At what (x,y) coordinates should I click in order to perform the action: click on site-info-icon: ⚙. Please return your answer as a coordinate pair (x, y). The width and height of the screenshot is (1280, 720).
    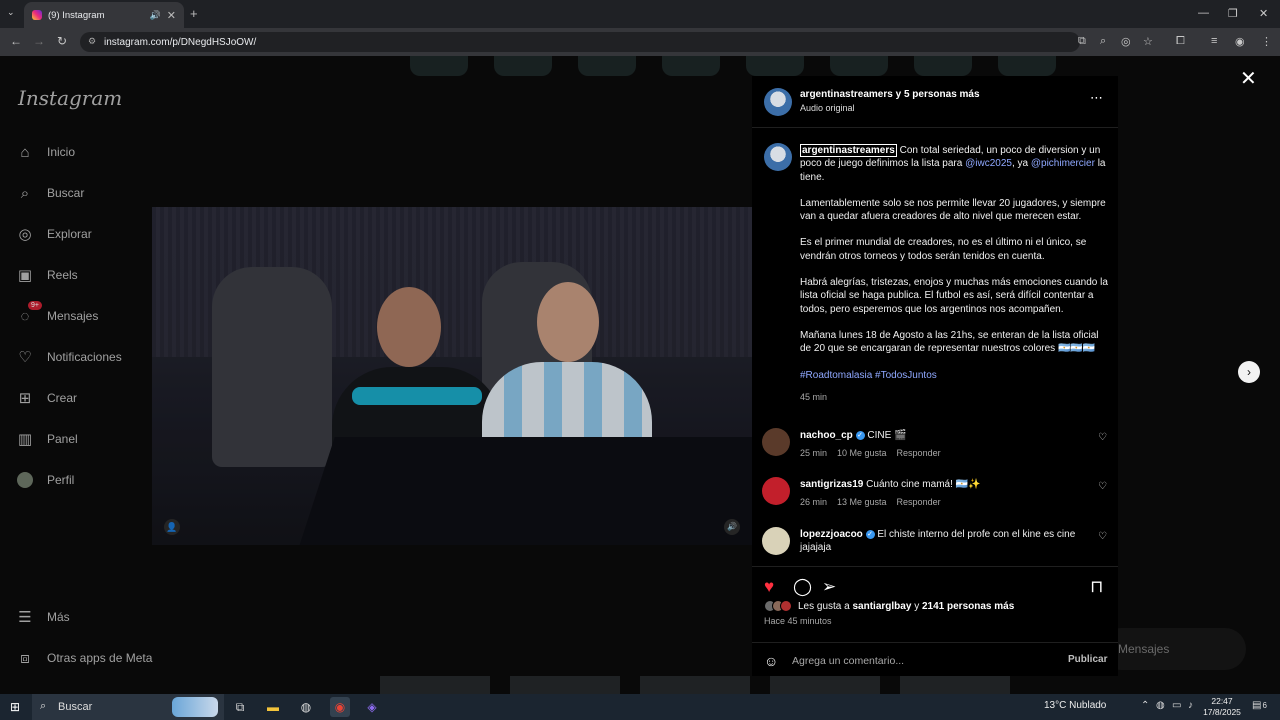
    Looking at the image, I should click on (92, 41).